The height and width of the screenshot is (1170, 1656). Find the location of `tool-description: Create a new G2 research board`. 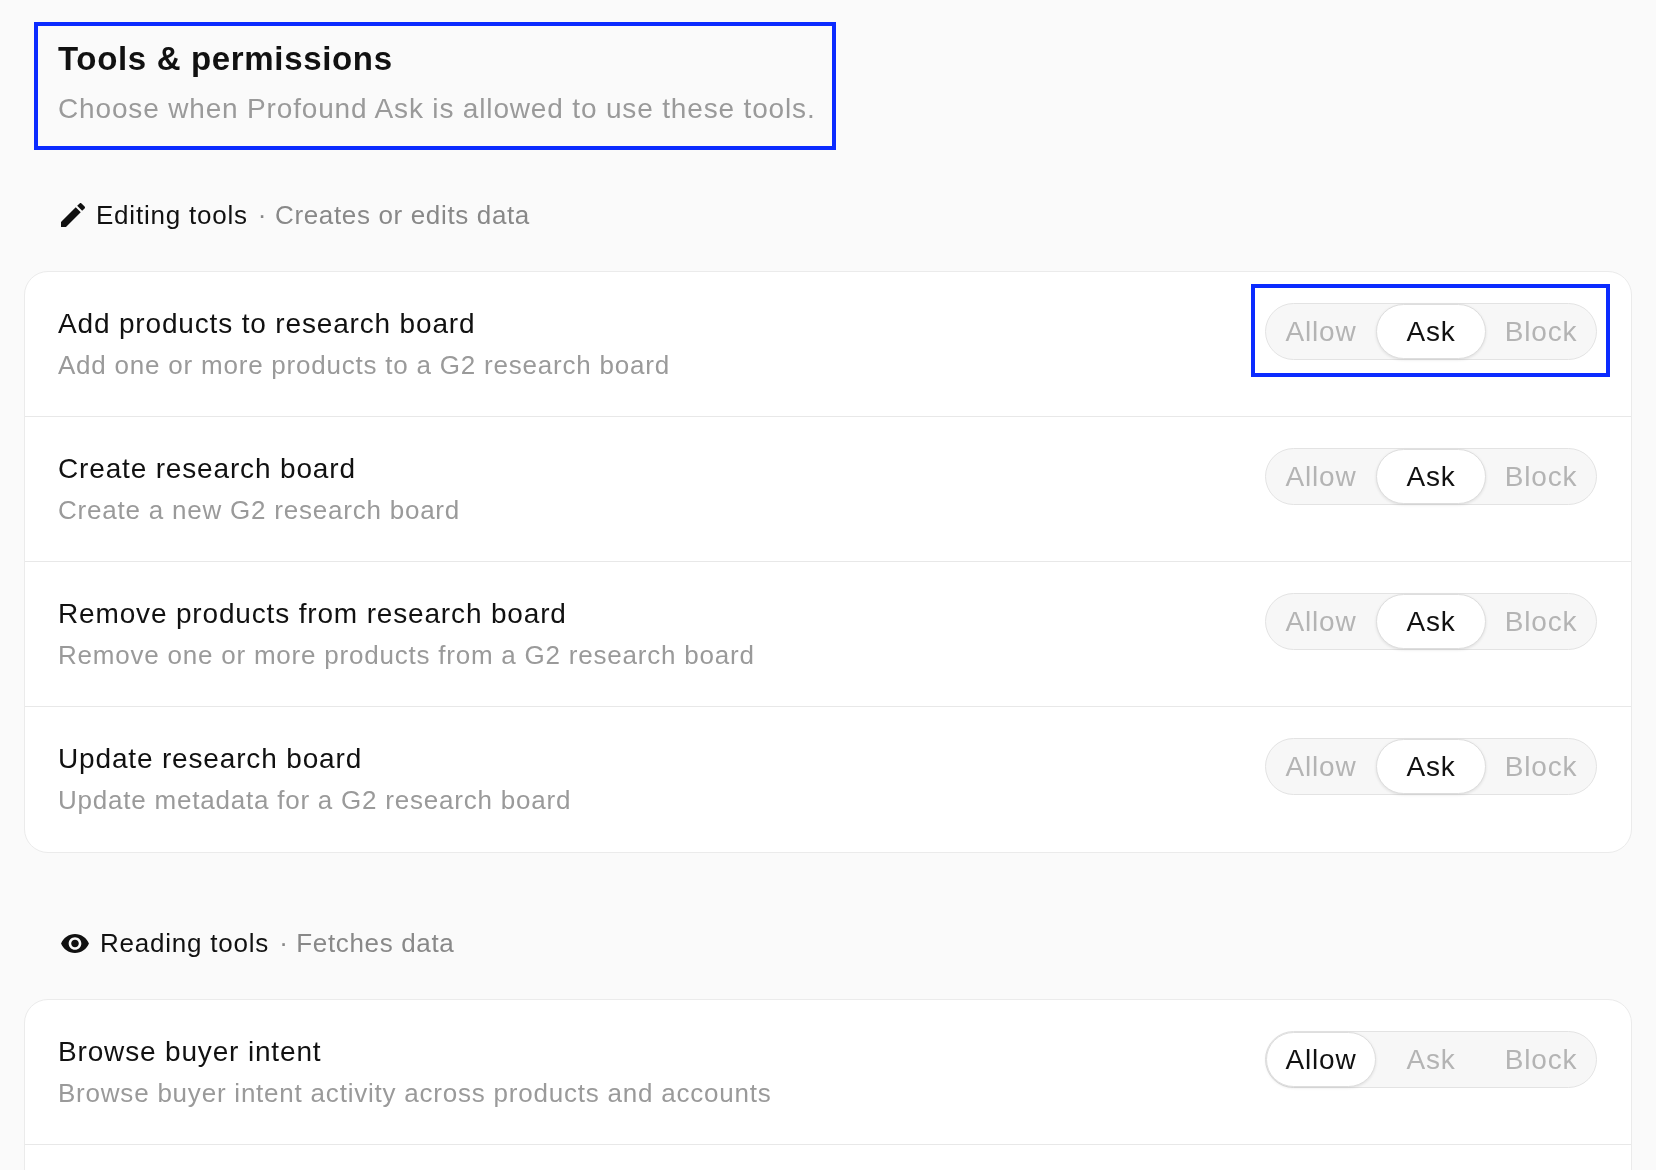

tool-description: Create a new G2 research board is located at coordinates (259, 510).